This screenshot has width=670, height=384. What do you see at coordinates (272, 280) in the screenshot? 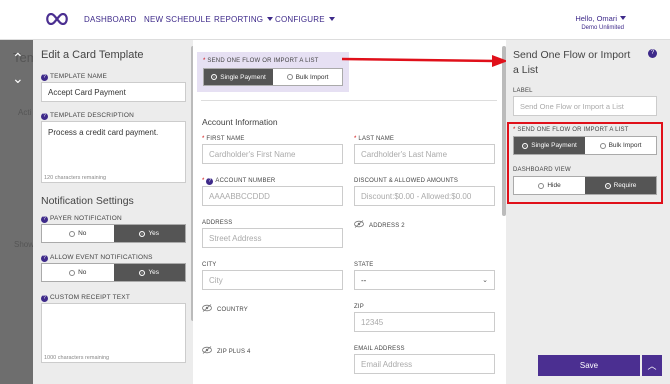
I see `city-input: City` at bounding box center [272, 280].